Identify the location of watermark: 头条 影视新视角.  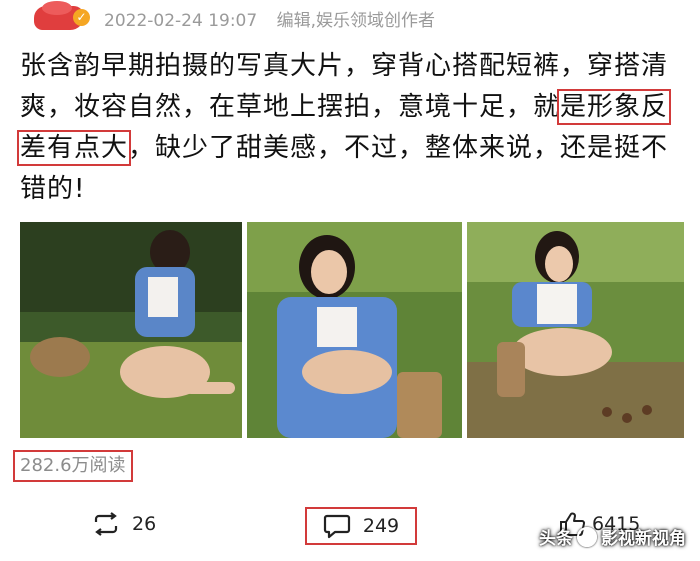
(612, 536).